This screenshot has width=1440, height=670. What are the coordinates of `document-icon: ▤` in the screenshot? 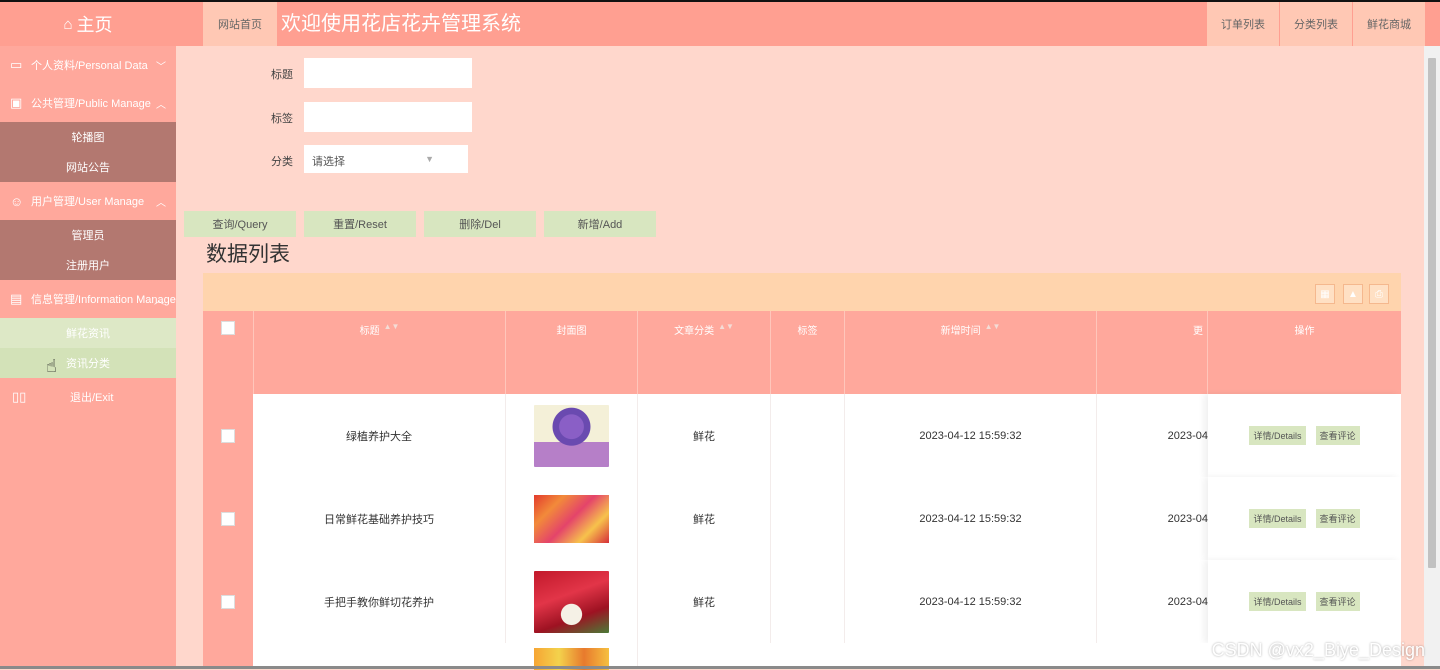 It's located at (16, 298).